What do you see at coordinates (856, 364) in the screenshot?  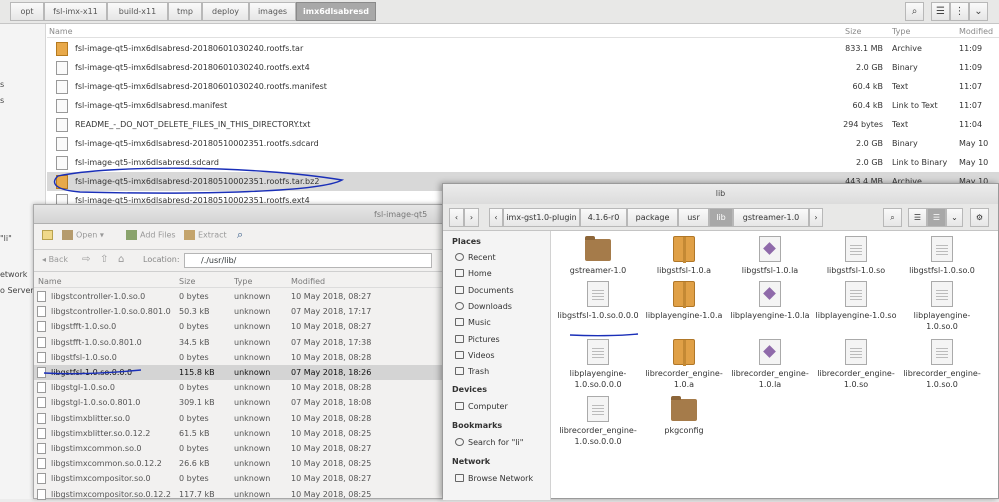 I see `grid-item: librecorder_engine-1.0.so` at bounding box center [856, 364].